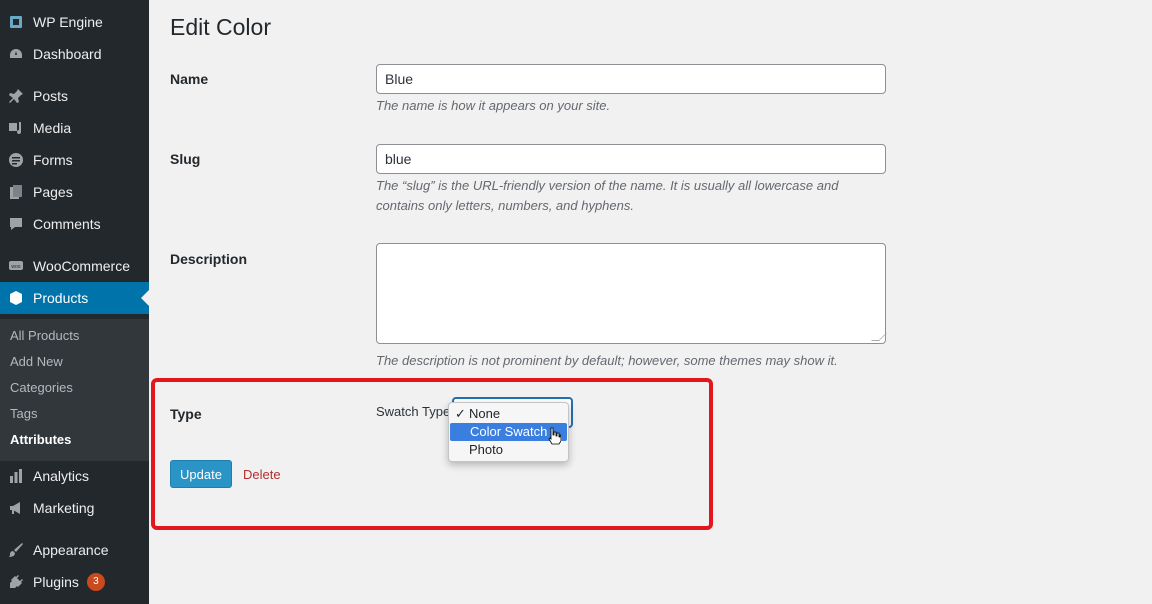  Describe the element at coordinates (74, 414) in the screenshot. I see `submenu-item-tags: Tags` at that location.